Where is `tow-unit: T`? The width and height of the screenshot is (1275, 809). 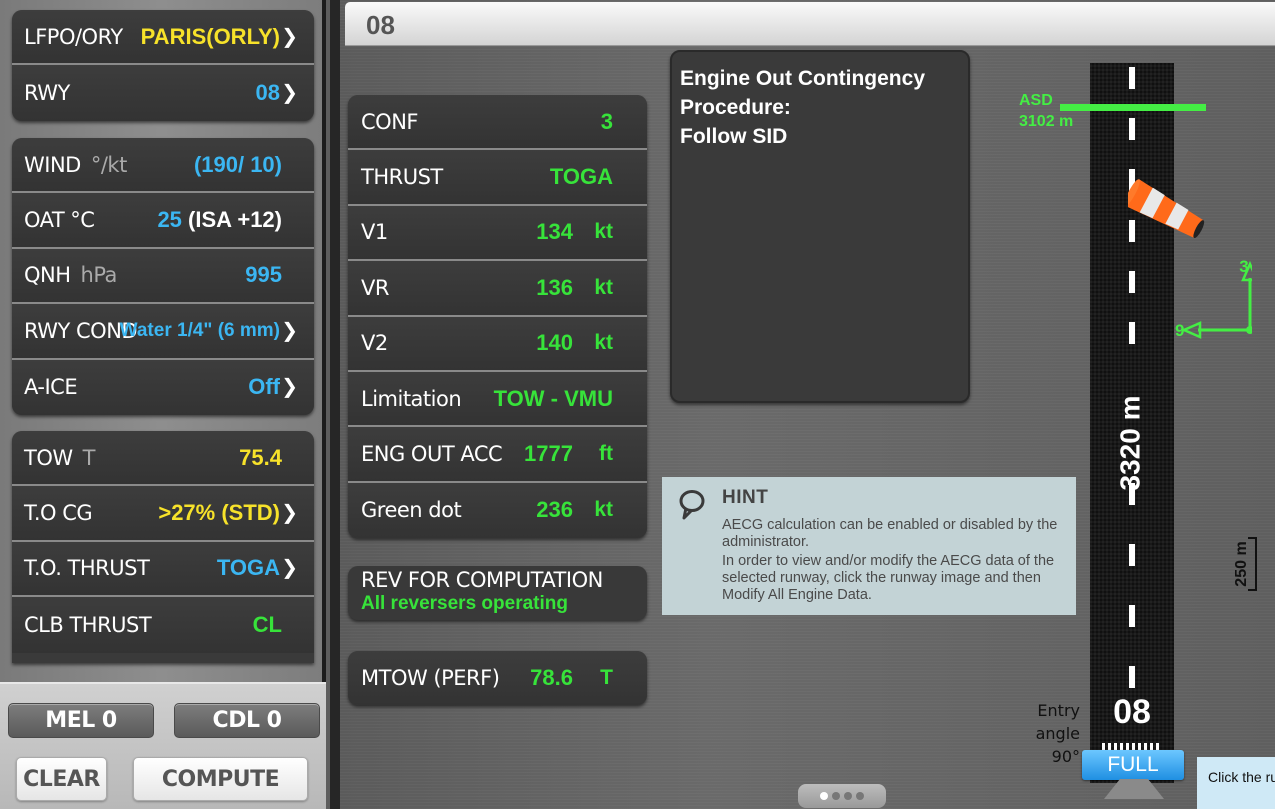
tow-unit: T is located at coordinates (89, 457).